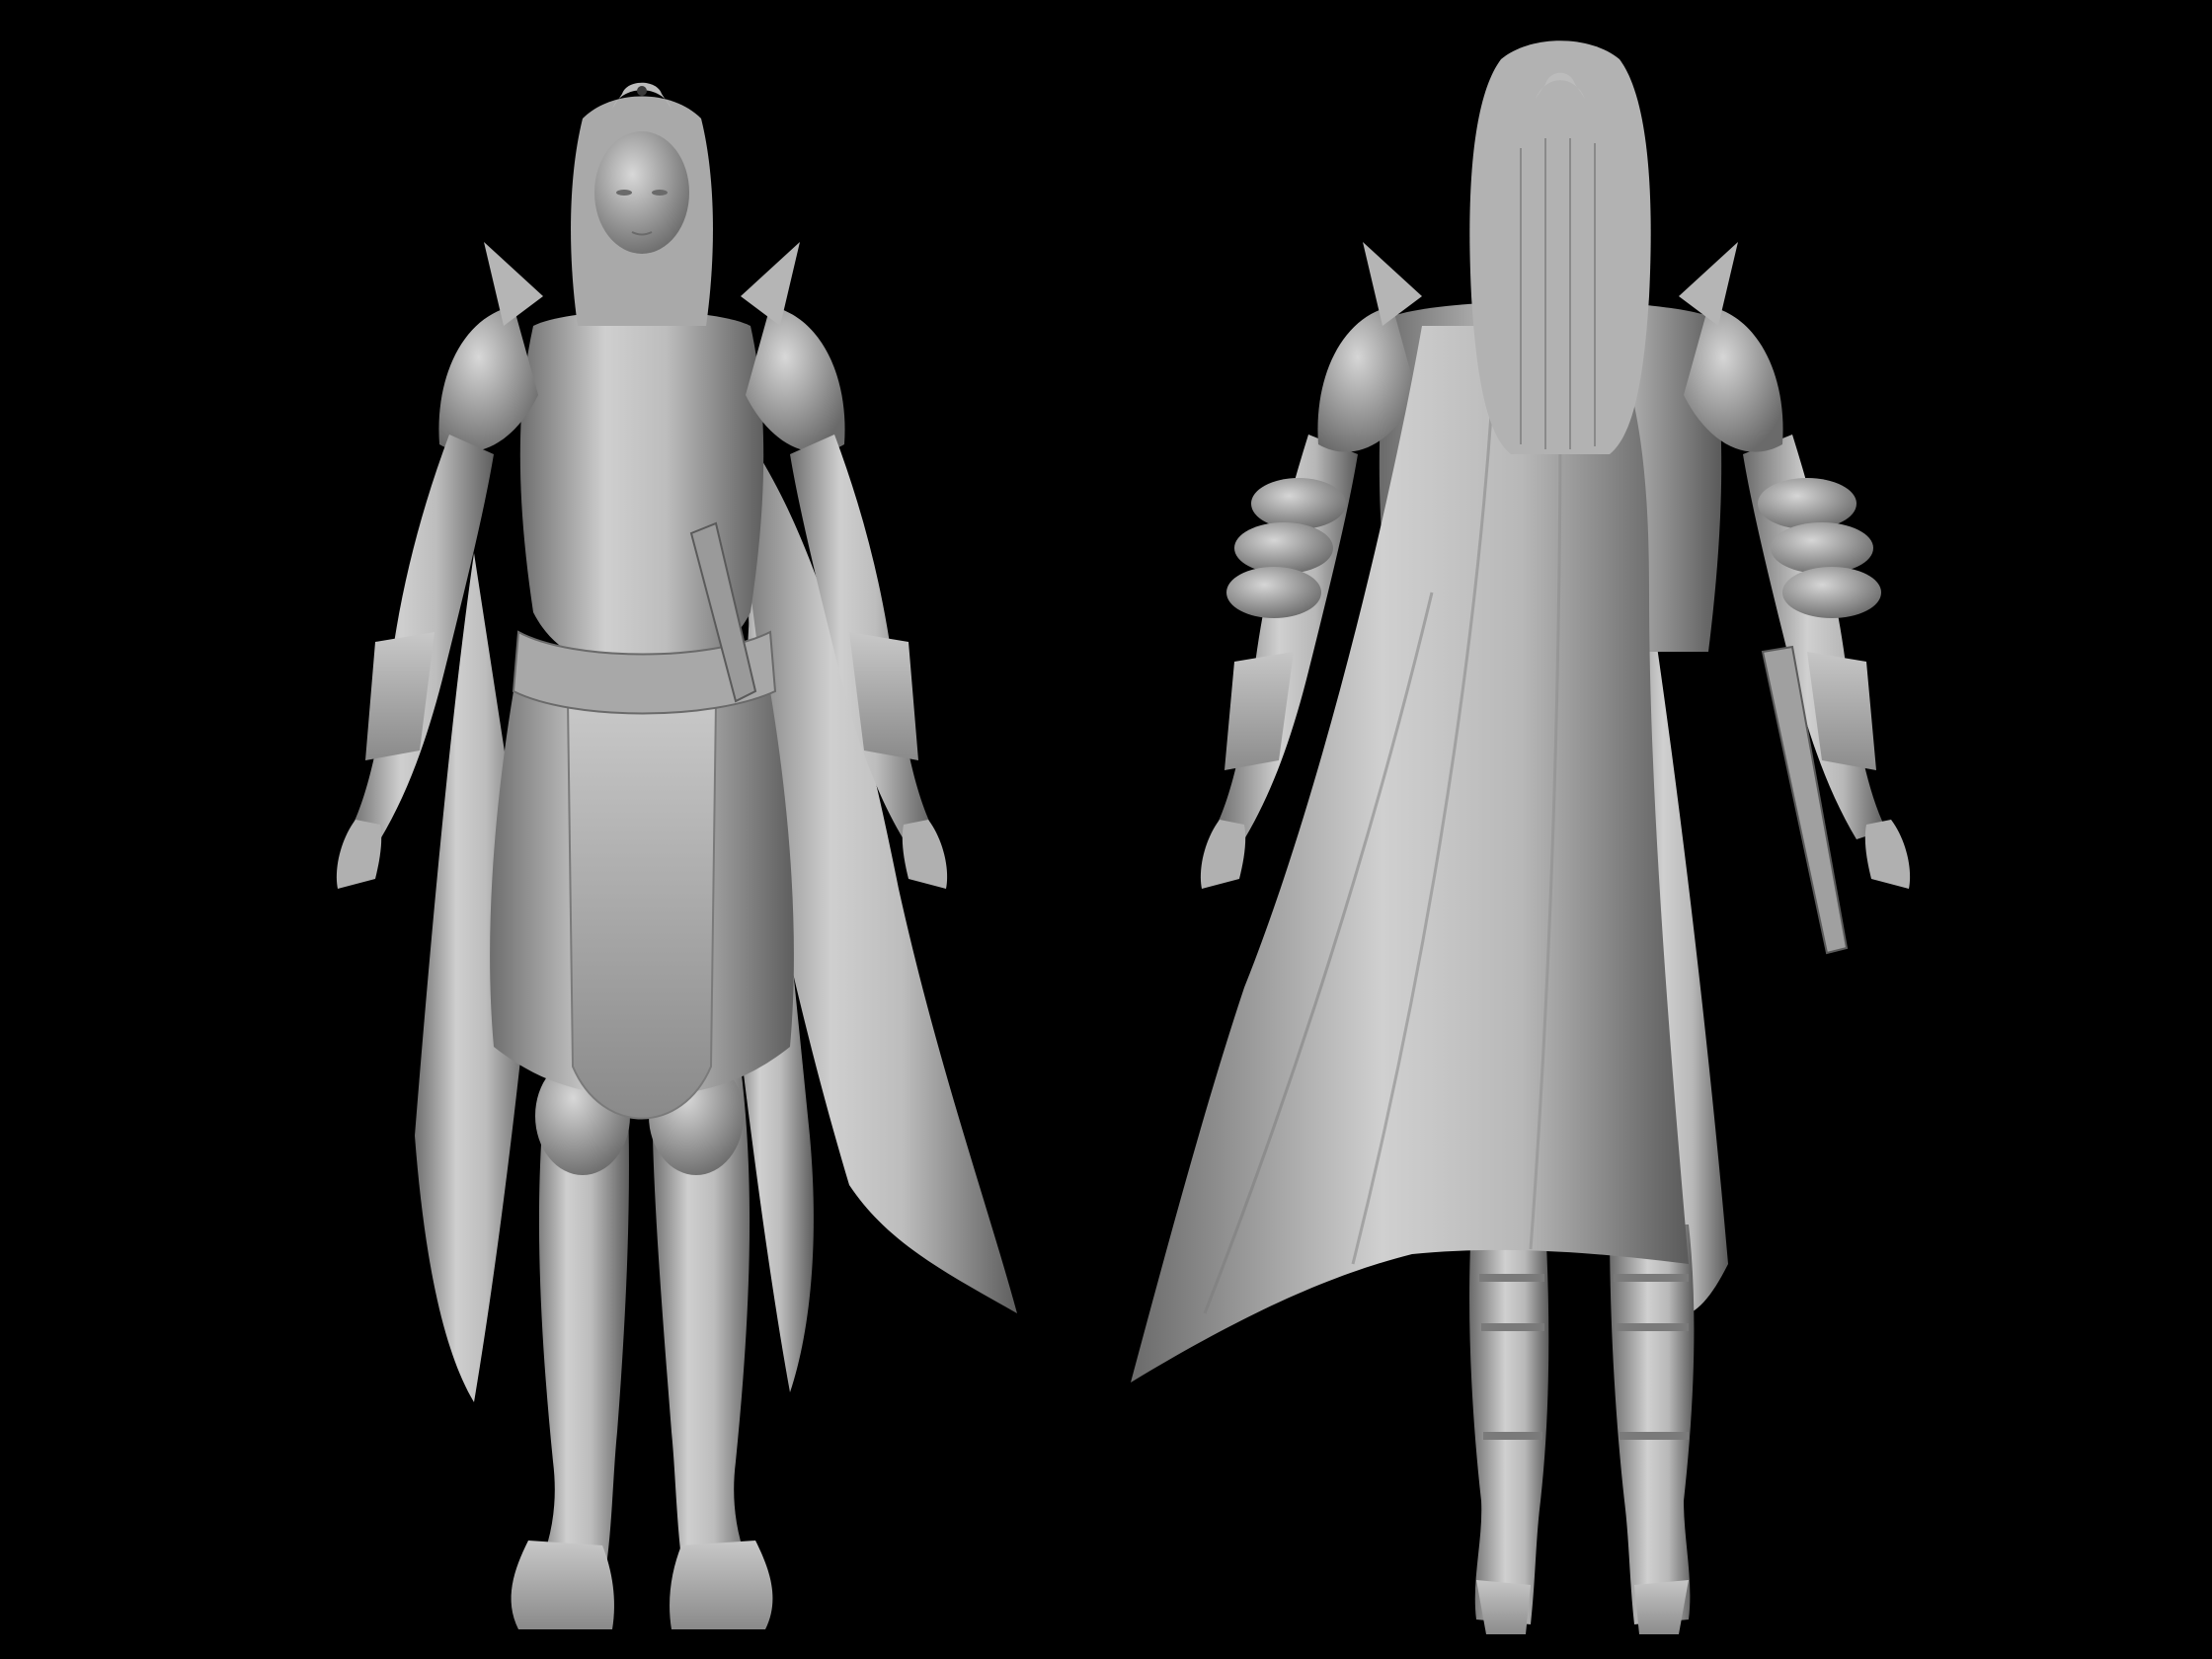  What do you see at coordinates (513, 284) in the screenshot?
I see `left-shoulder-spike` at bounding box center [513, 284].